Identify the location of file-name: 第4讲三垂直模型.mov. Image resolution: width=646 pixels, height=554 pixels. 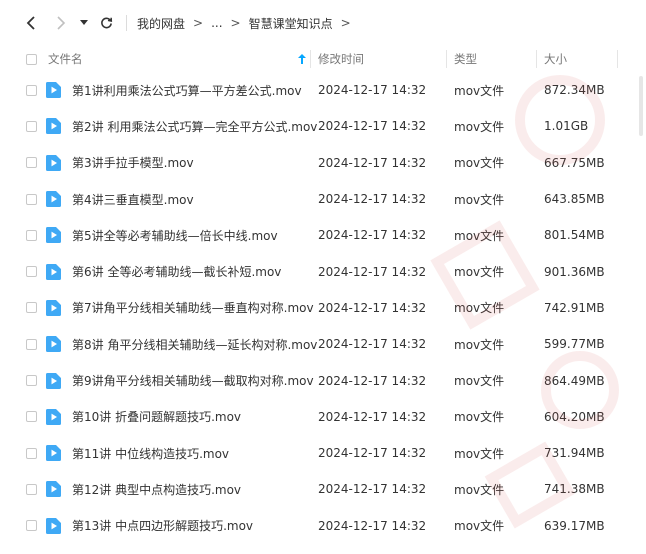
(133, 199).